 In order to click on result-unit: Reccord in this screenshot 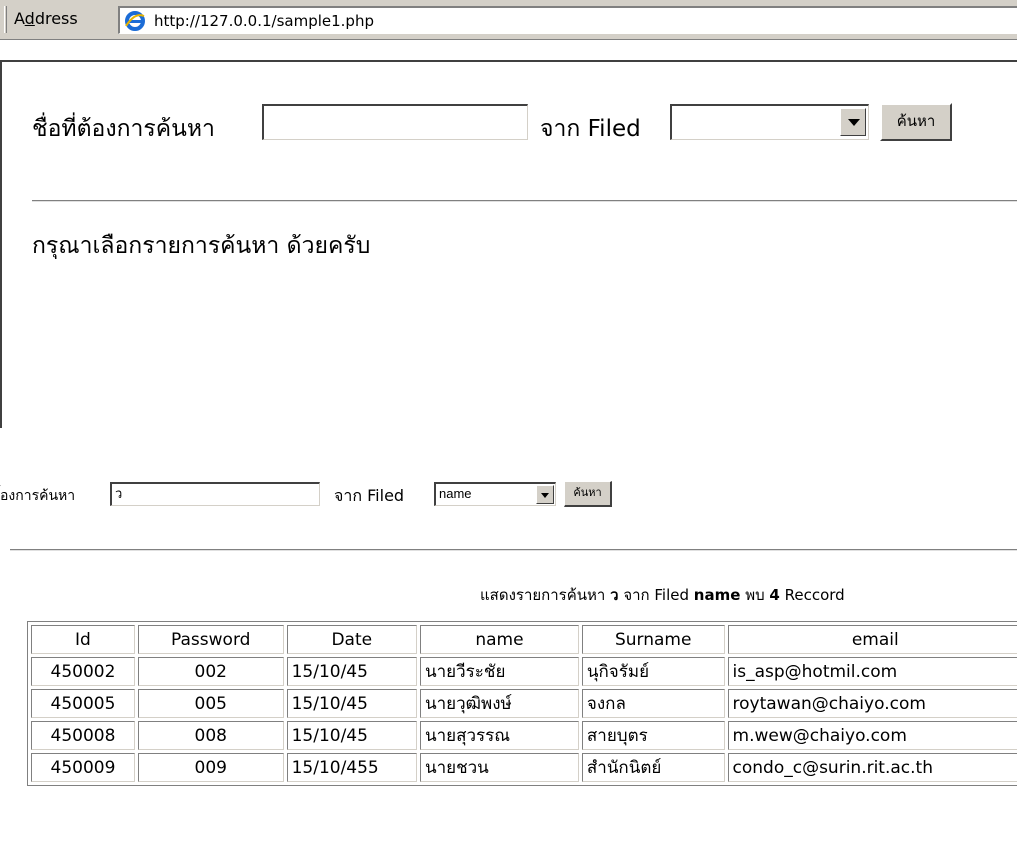, I will do `click(814, 595)`.